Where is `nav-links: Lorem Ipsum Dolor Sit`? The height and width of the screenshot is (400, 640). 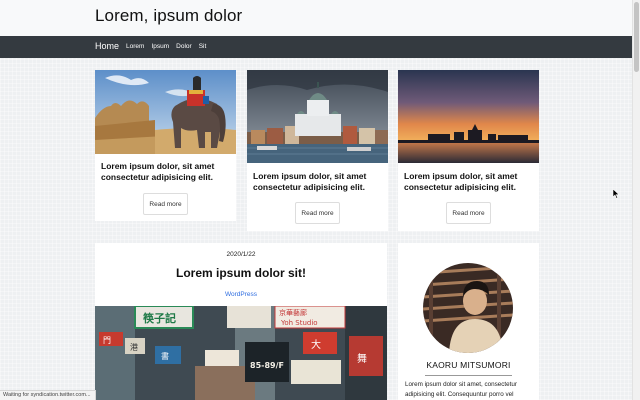 nav-links: Lorem Ipsum Dolor Sit is located at coordinates (166, 46).